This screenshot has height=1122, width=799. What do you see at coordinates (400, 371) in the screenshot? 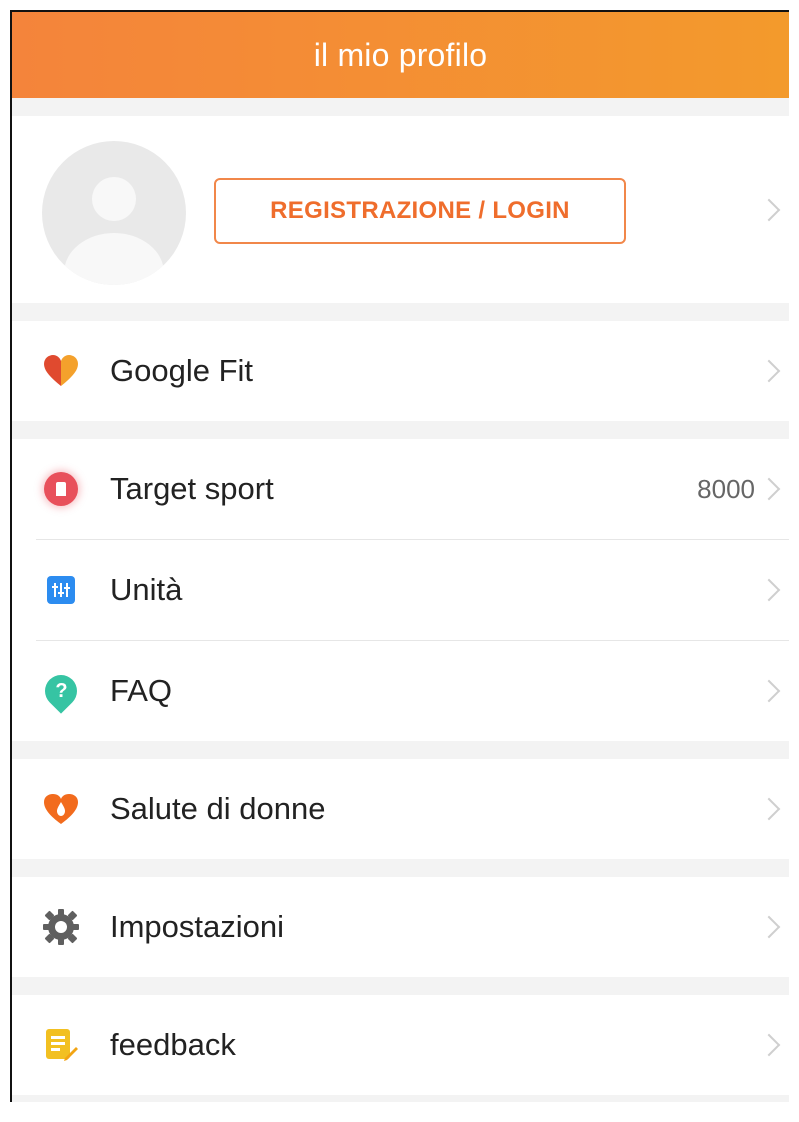
I see `menu-item-google-fit: Google Fit` at bounding box center [400, 371].